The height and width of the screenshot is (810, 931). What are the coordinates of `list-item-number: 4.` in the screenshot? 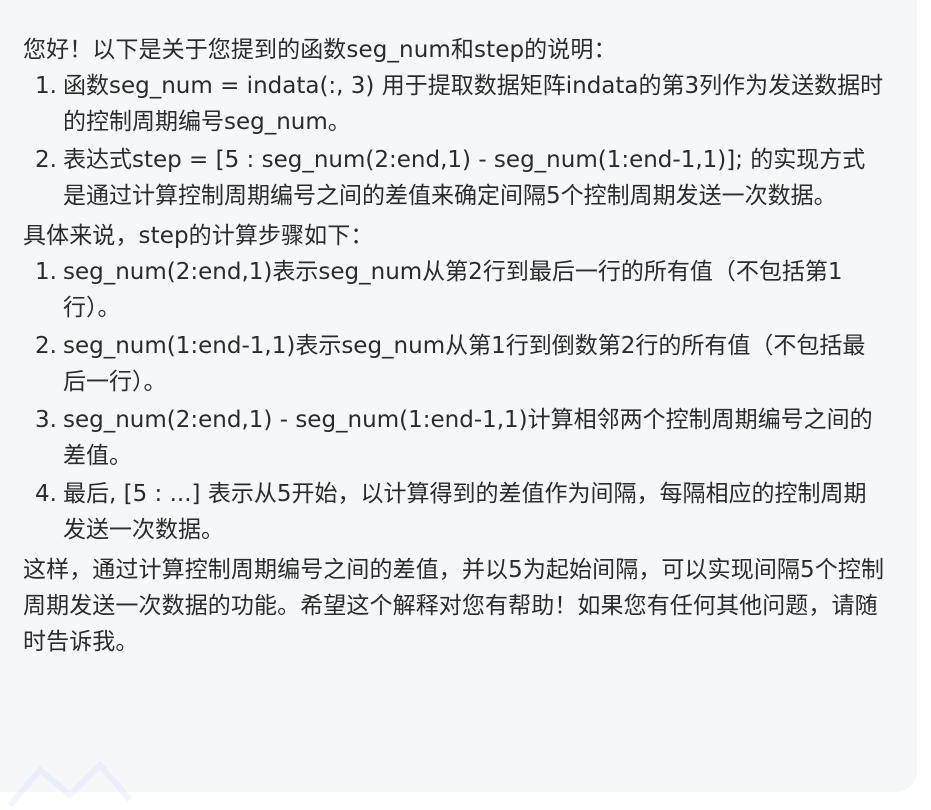 It's located at (46, 494).